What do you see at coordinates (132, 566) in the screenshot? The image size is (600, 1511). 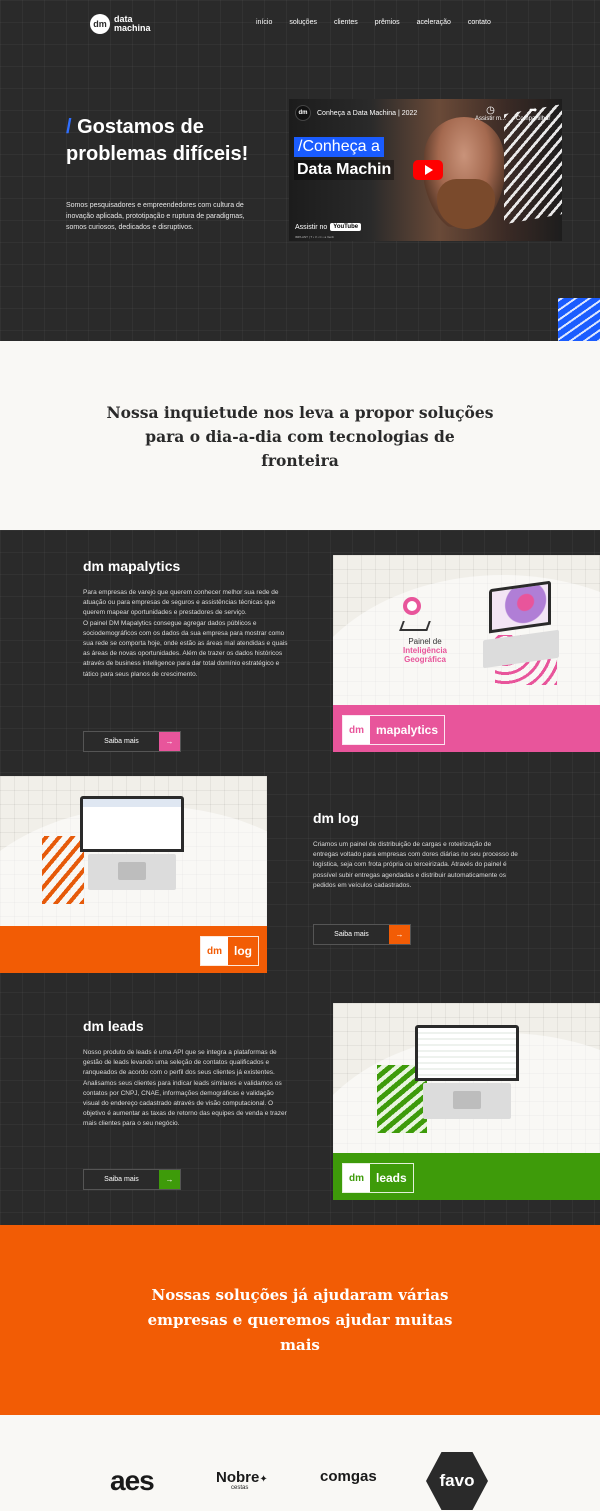 I see `product-title: dm mapalytics` at bounding box center [132, 566].